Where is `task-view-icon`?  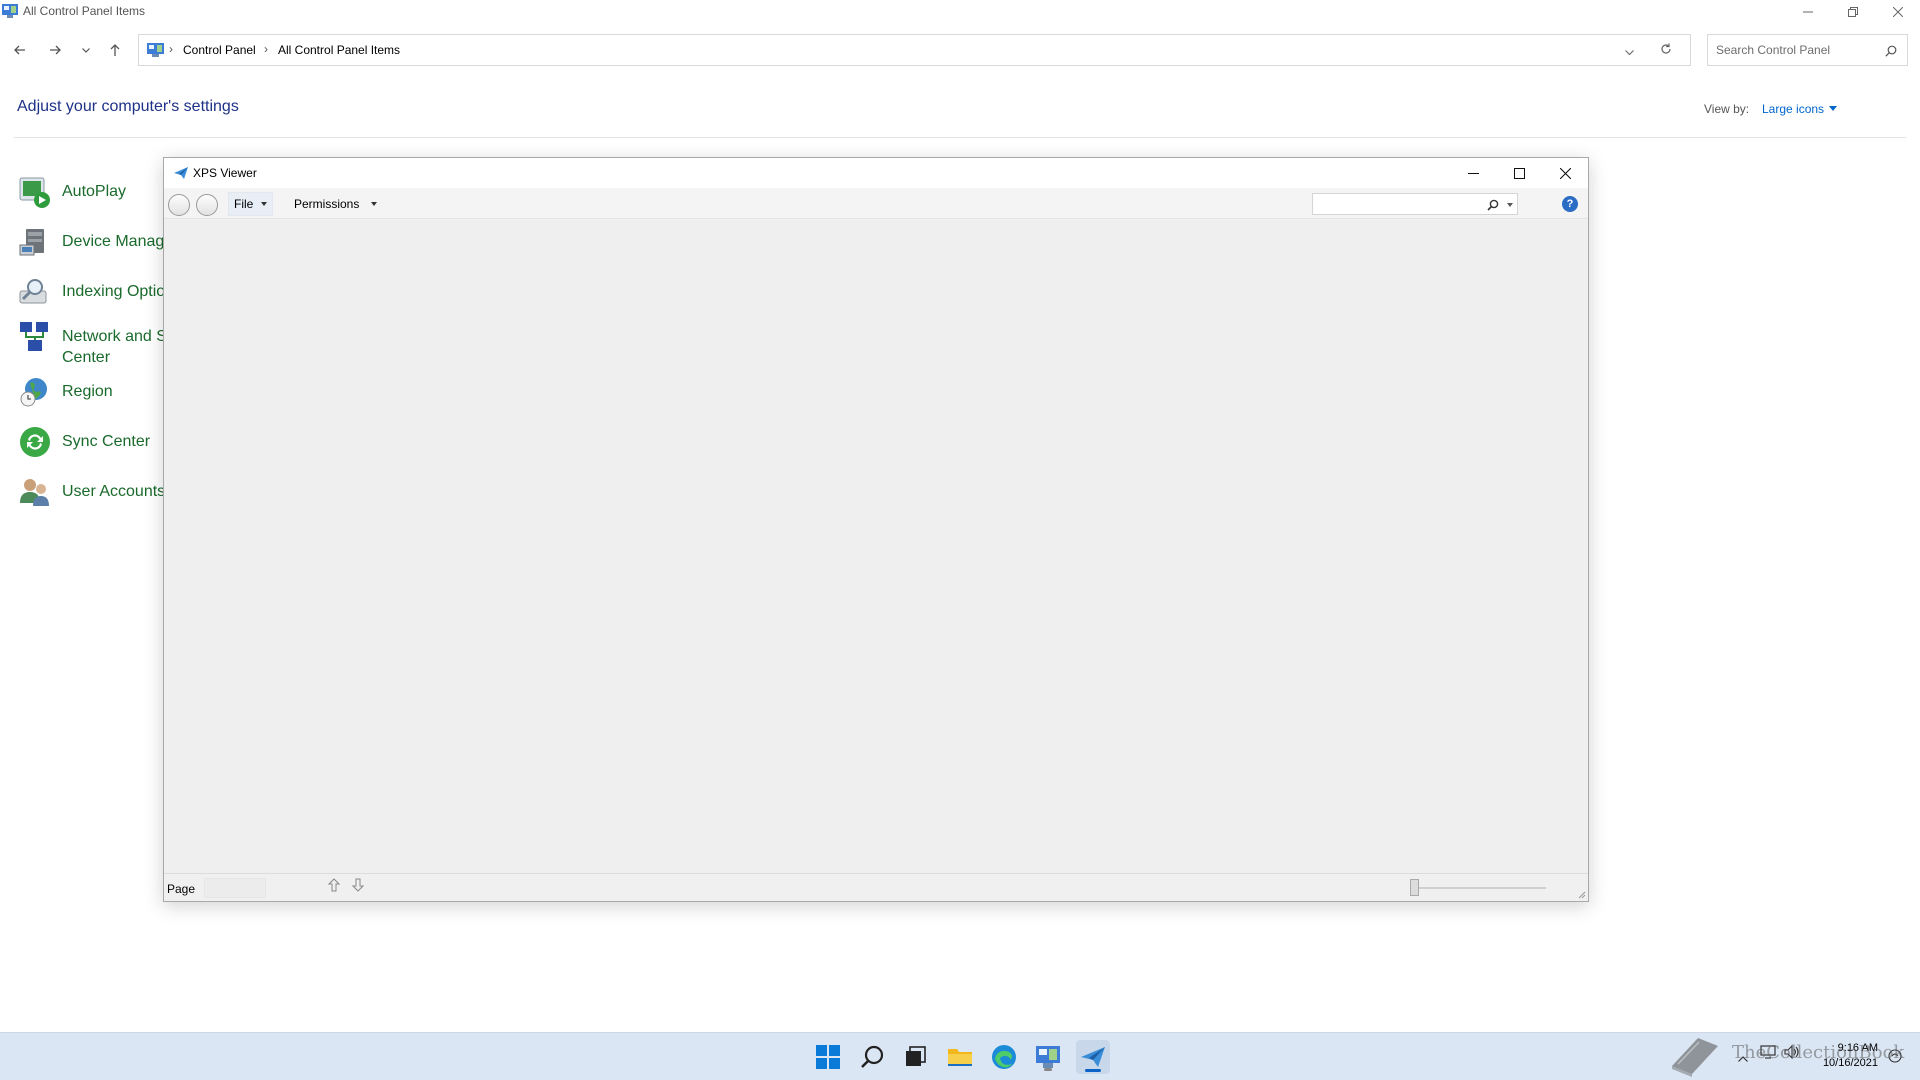
task-view-icon is located at coordinates (915, 1057).